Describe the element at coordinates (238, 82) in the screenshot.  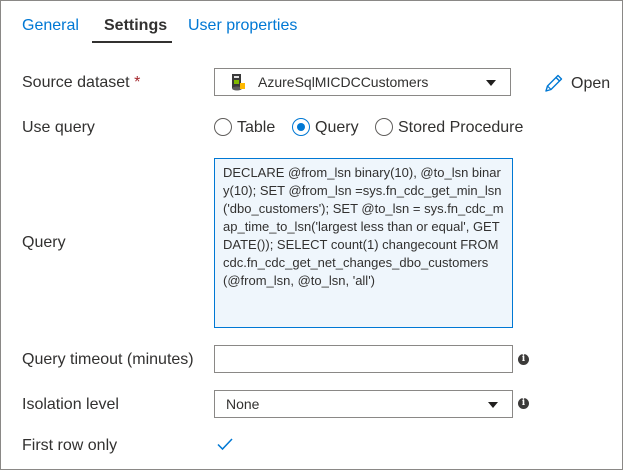
I see `sql-dataset-icon` at that location.